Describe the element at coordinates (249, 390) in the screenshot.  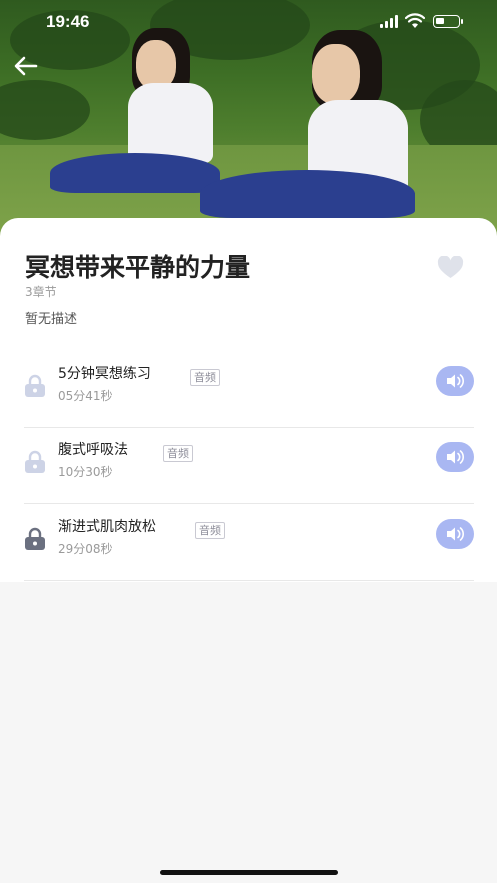
I see `lesson-item: 5分钟冥想练习 05分41秒 音频` at that location.